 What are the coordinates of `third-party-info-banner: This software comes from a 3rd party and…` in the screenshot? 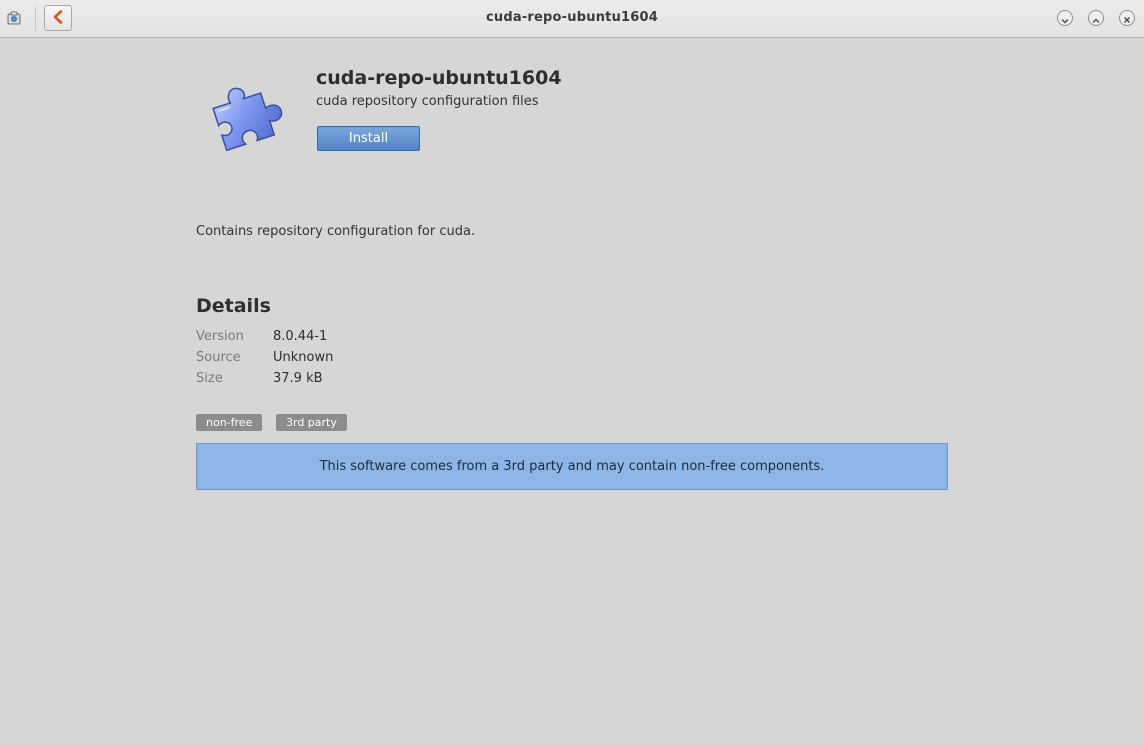 It's located at (572, 466).